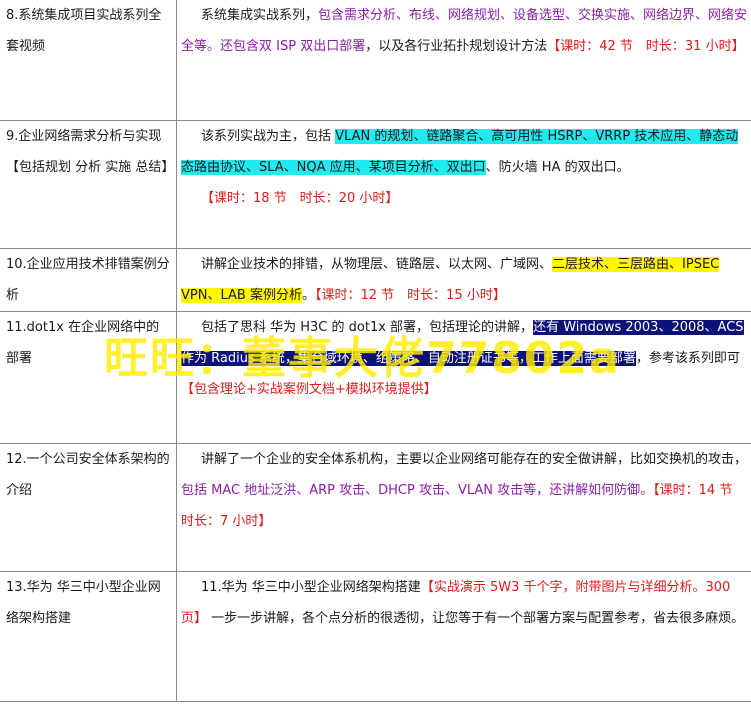 This screenshot has width=751, height=705. What do you see at coordinates (410, 295) in the screenshot?
I see `lesson-info: 【课时：12 节 时长：15 小时】` at bounding box center [410, 295].